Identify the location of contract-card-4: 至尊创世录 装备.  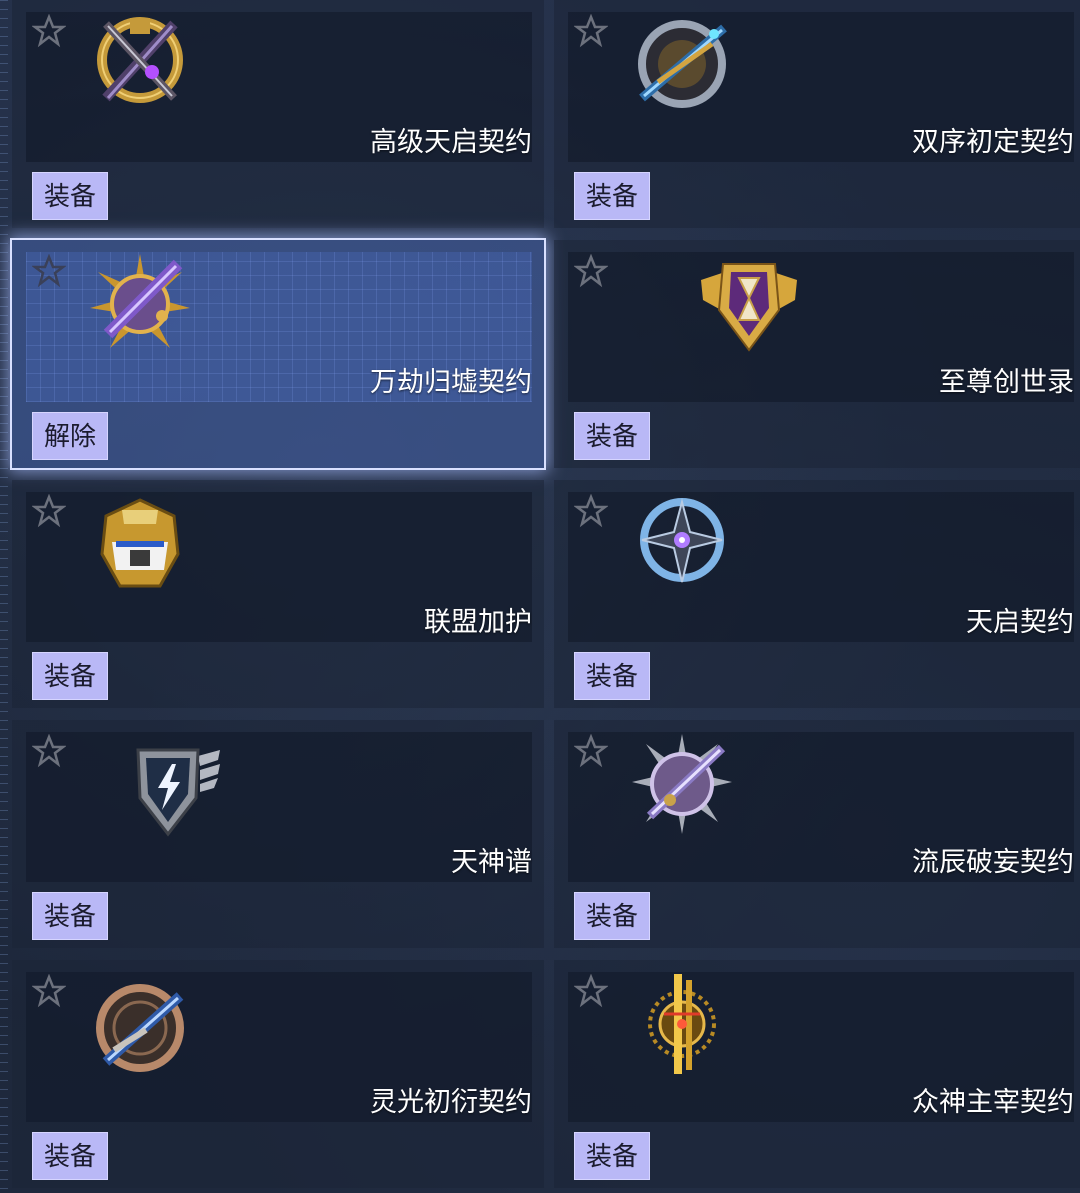
(817, 354).